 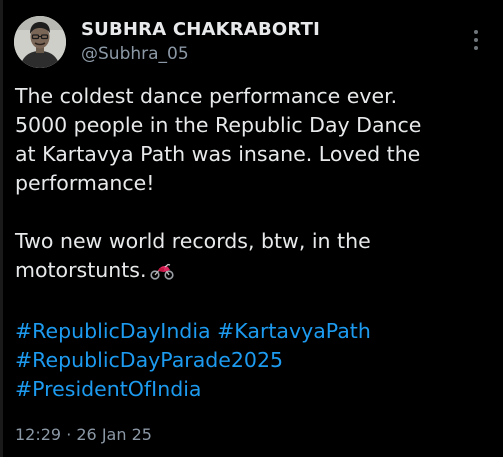 I want to click on hashtag-line: #RepublicDayIndia #KartavyaPath, so click(x=250, y=331).